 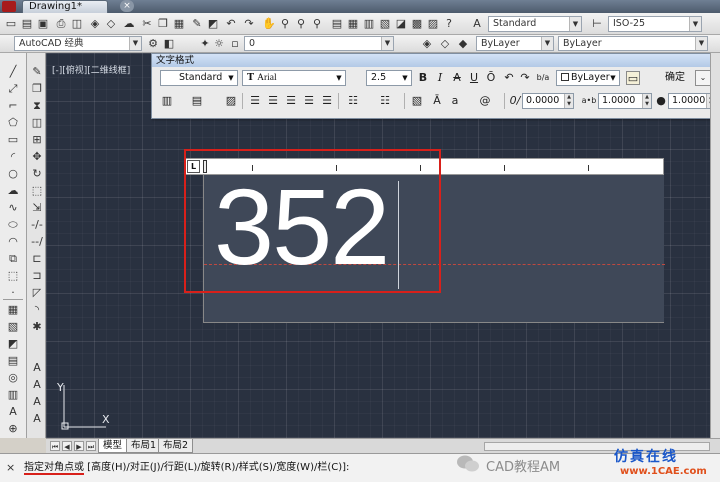 What do you see at coordinates (625, 101) in the screenshot?
I see `tracking-input: 1.0000 ▲ ▼` at bounding box center [625, 101].